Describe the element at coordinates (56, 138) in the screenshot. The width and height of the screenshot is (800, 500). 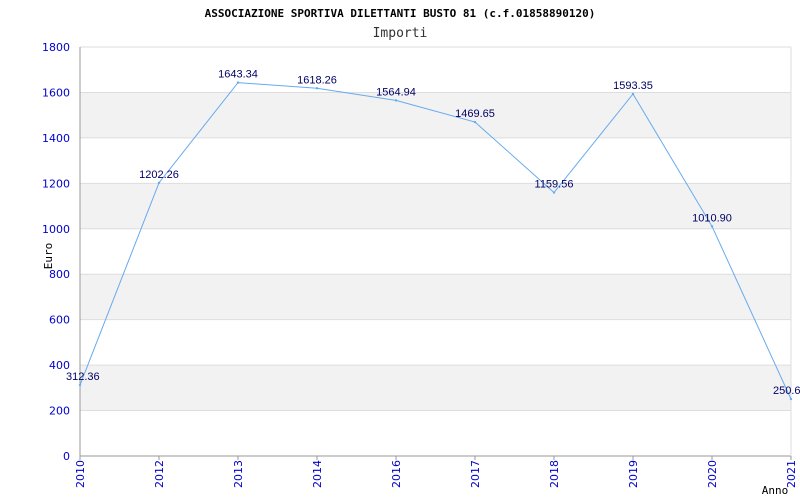
I see `y-tick-label: 1400` at that location.